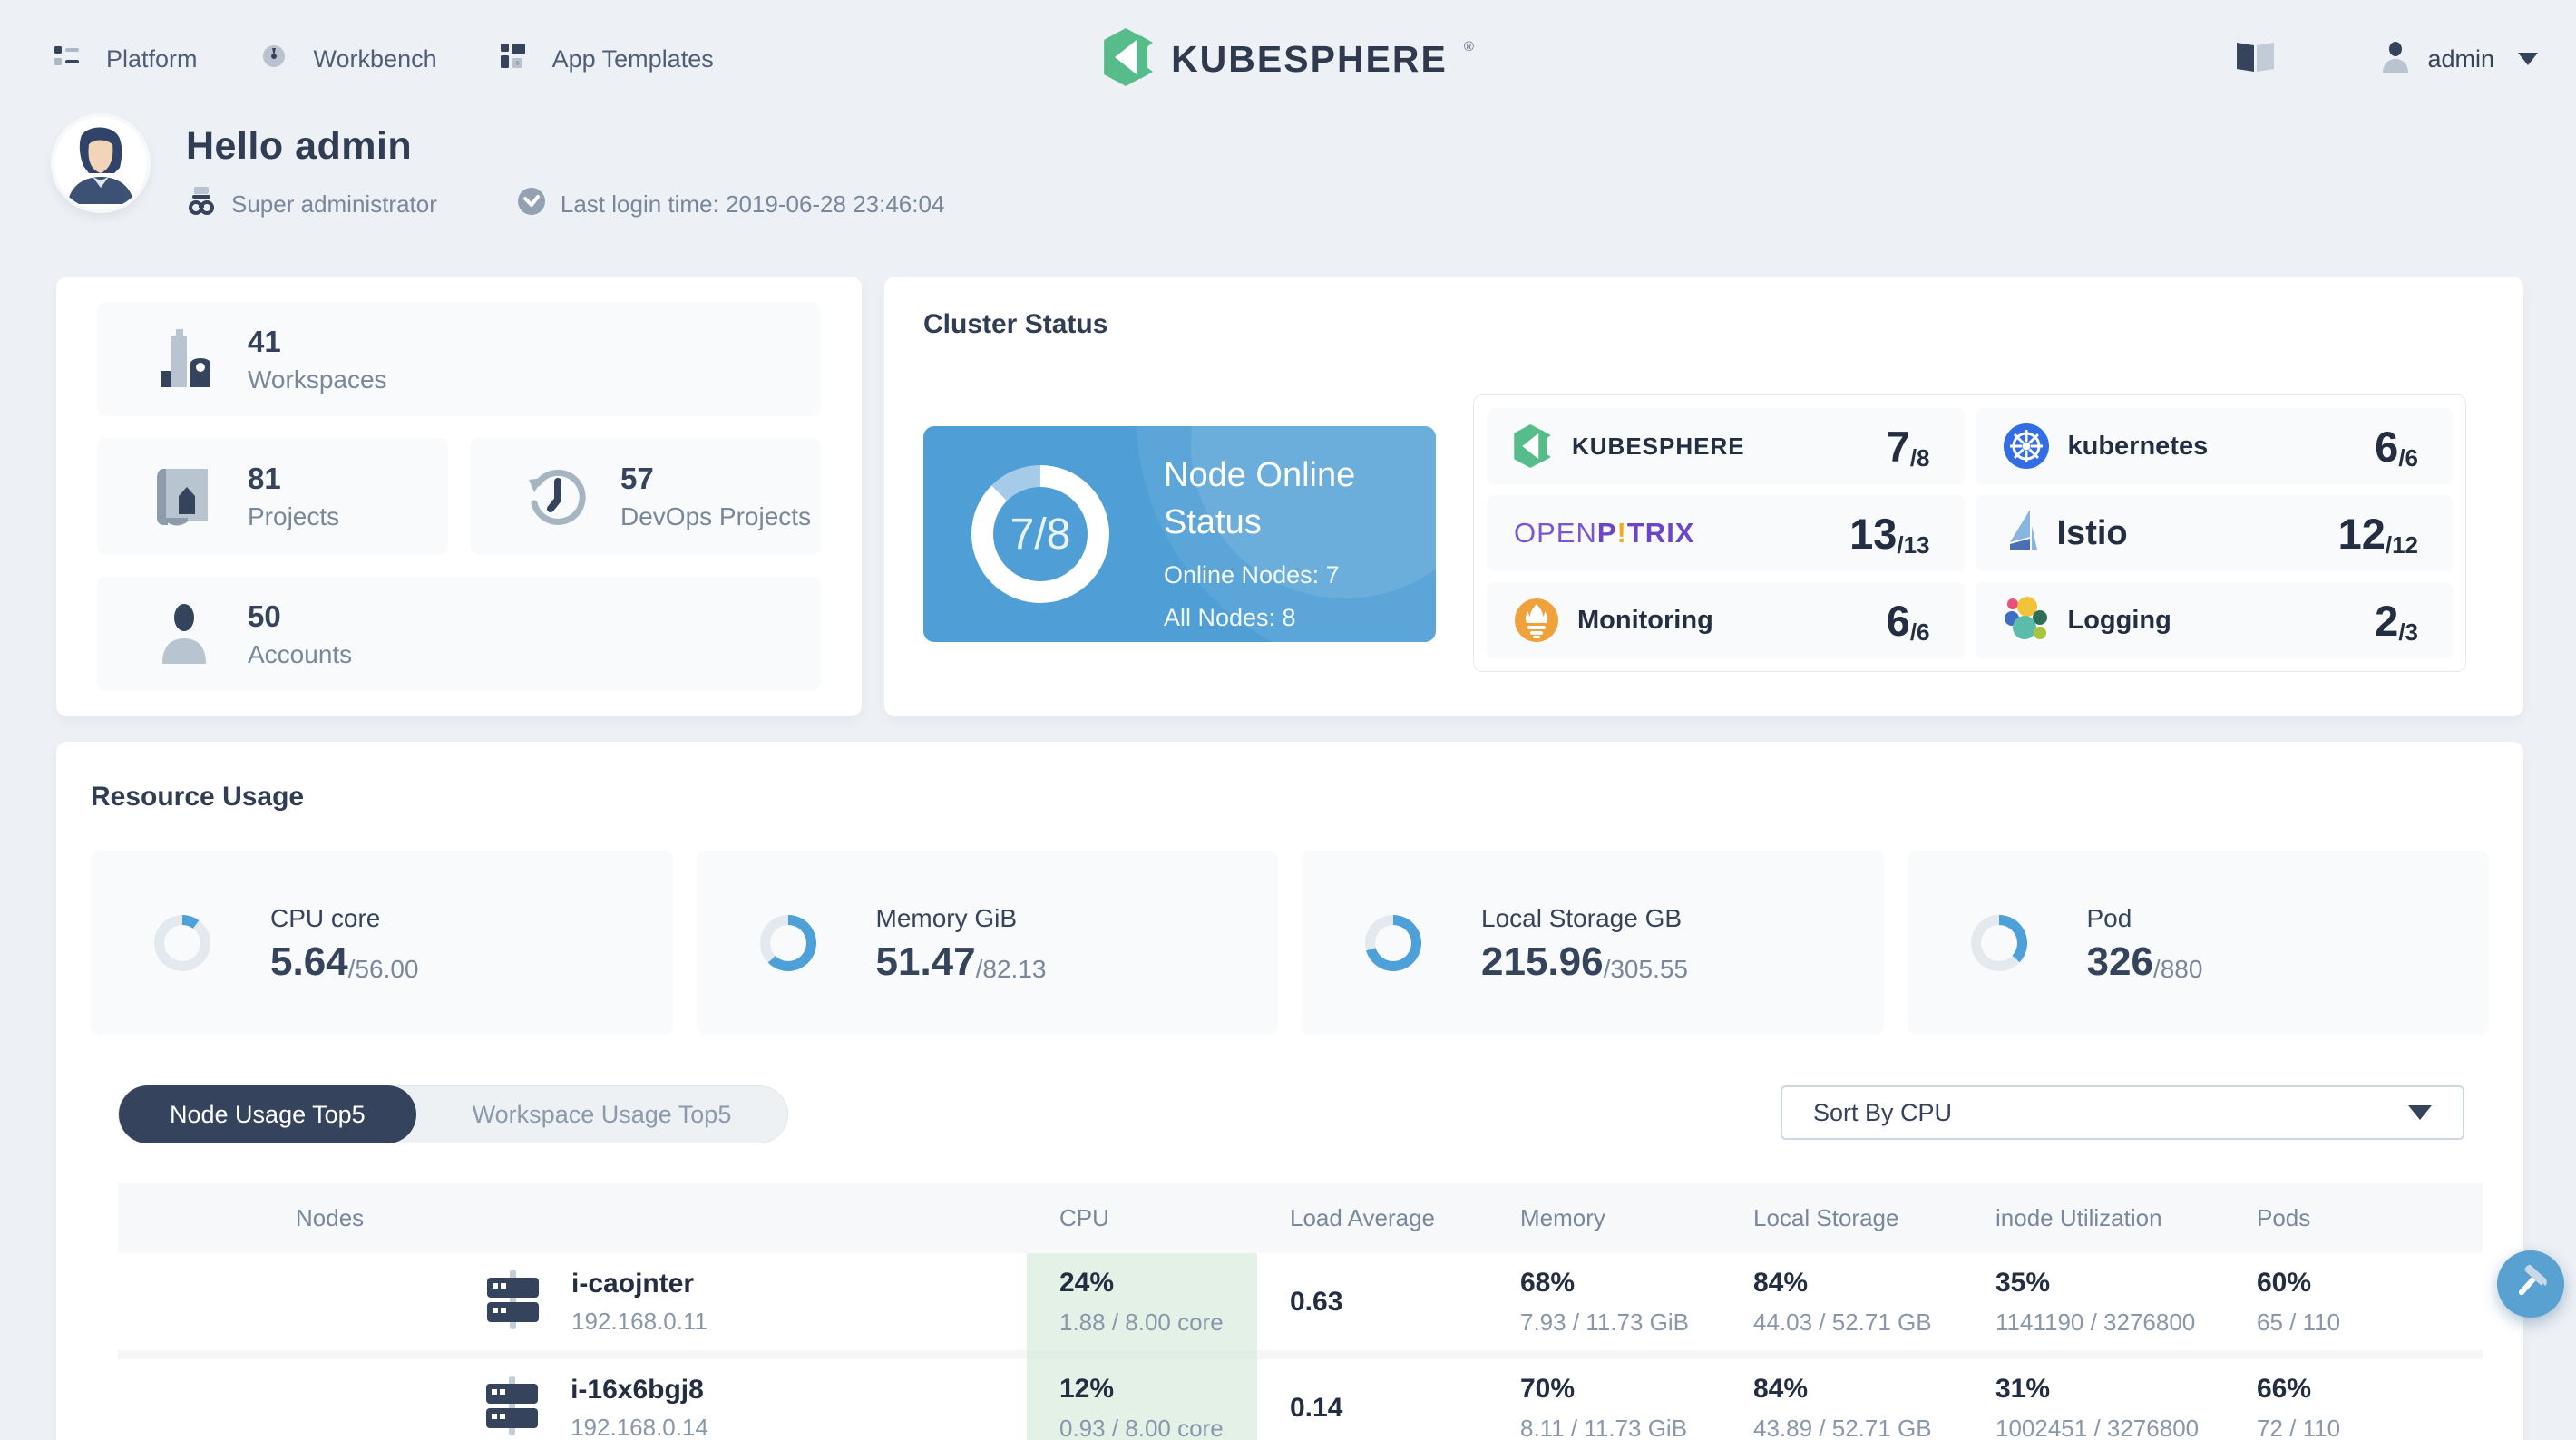 The image size is (2576, 1440). What do you see at coordinates (309, 962) in the screenshot?
I see `ring-value: 5.64` at bounding box center [309, 962].